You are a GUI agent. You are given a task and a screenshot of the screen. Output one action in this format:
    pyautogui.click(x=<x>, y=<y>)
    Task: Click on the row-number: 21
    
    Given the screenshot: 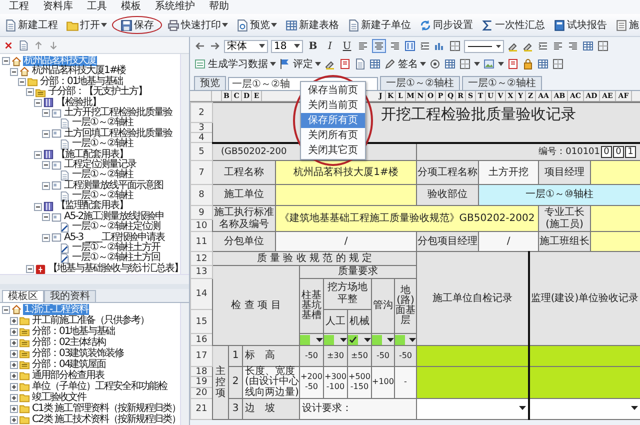 What is the action you would take?
    pyautogui.click(x=201, y=409)
    